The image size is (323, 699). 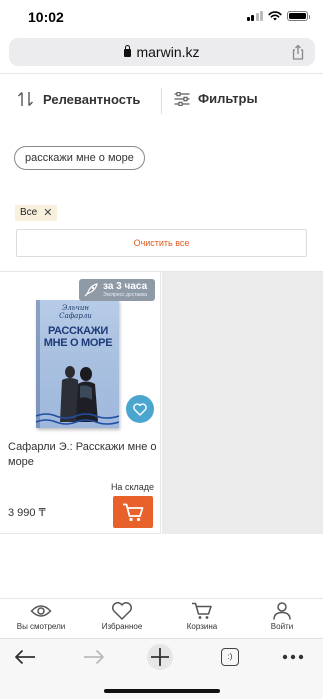 I want to click on sort-arrows-icon, so click(x=25, y=99).